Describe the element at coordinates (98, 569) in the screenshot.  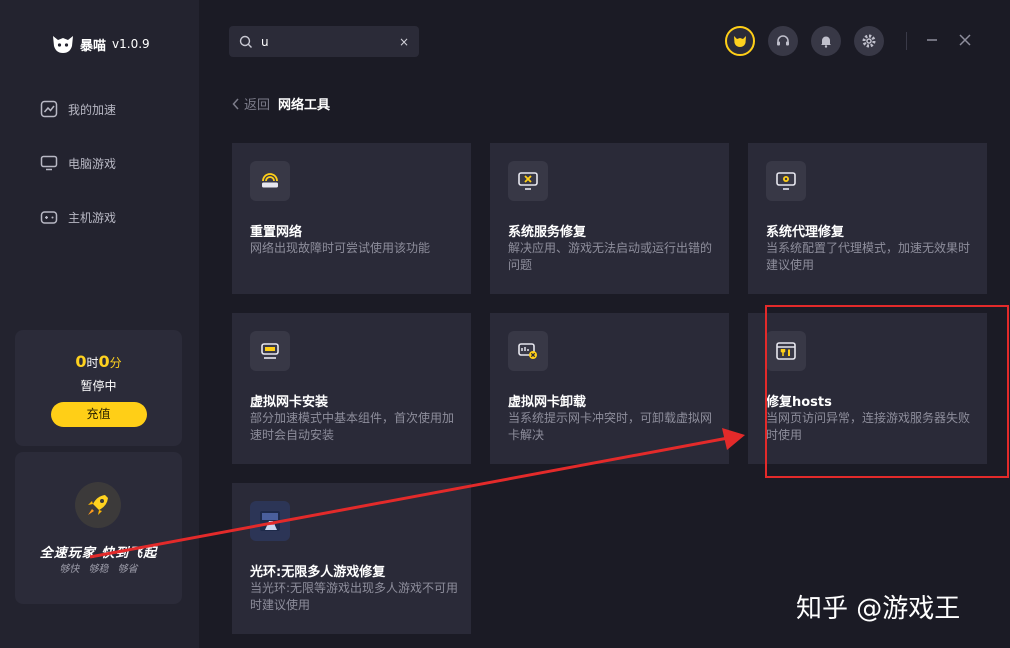
I see `promo-subtitle: 够快 够稳 够省` at that location.